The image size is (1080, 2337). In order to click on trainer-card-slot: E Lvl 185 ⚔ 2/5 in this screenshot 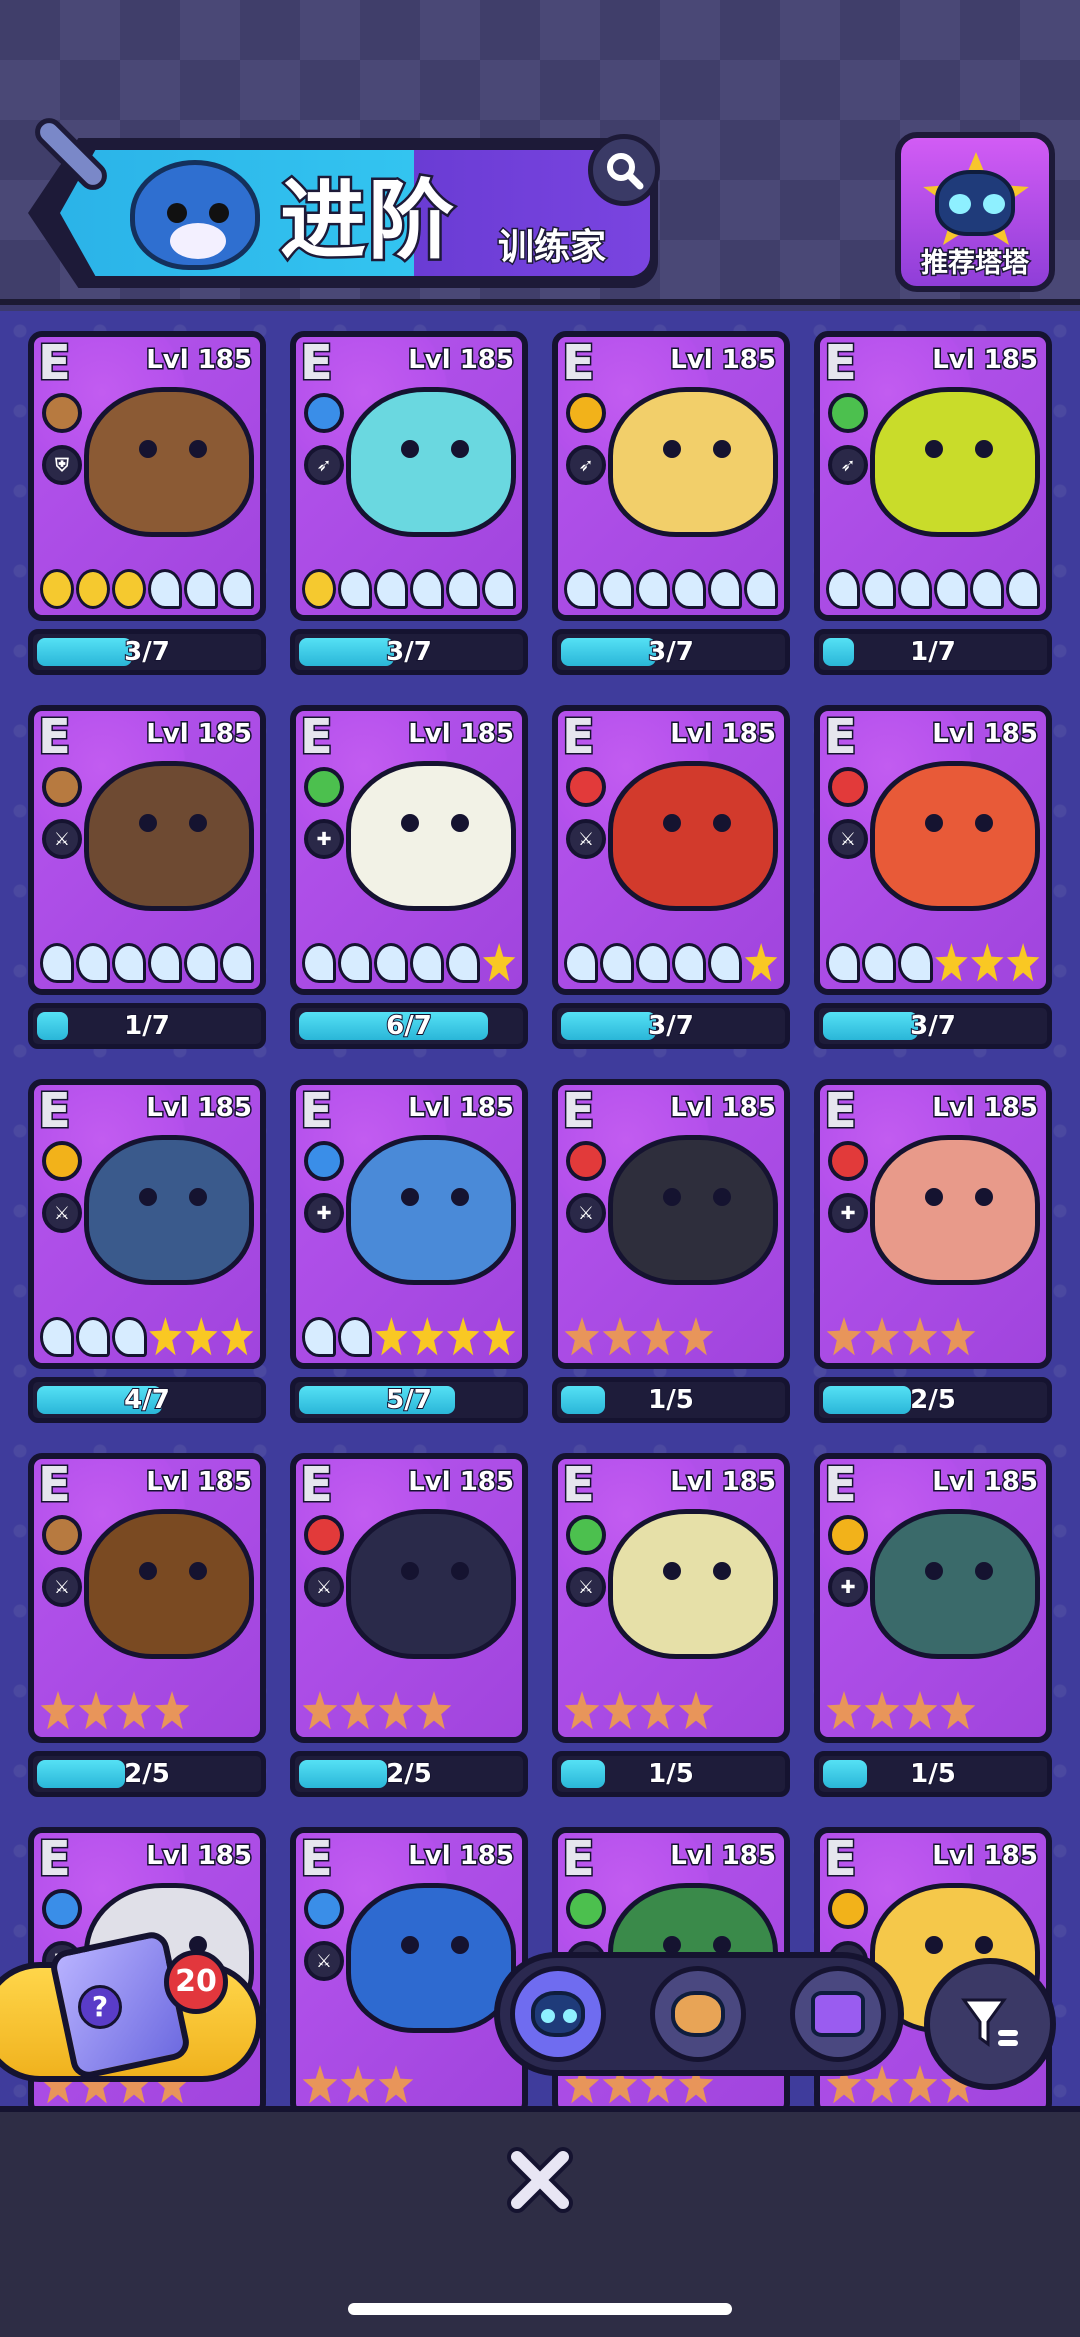, I will do `click(409, 1625)`.